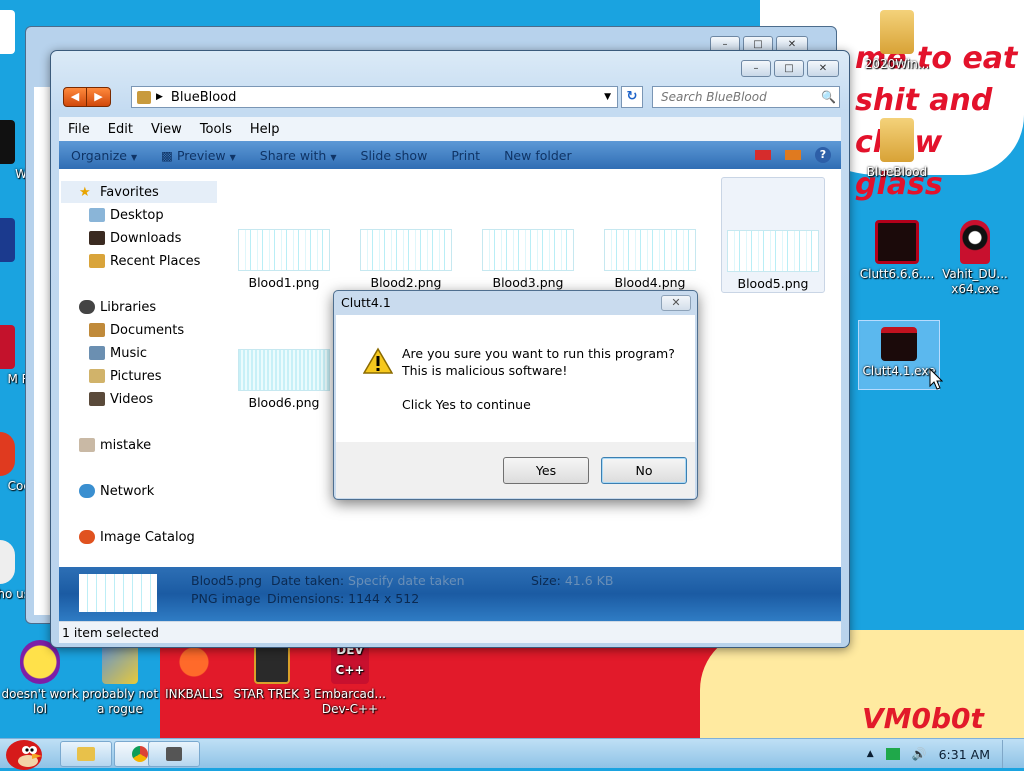  I want to click on breadcrumb-chevron-icon: ▶, so click(159, 97).